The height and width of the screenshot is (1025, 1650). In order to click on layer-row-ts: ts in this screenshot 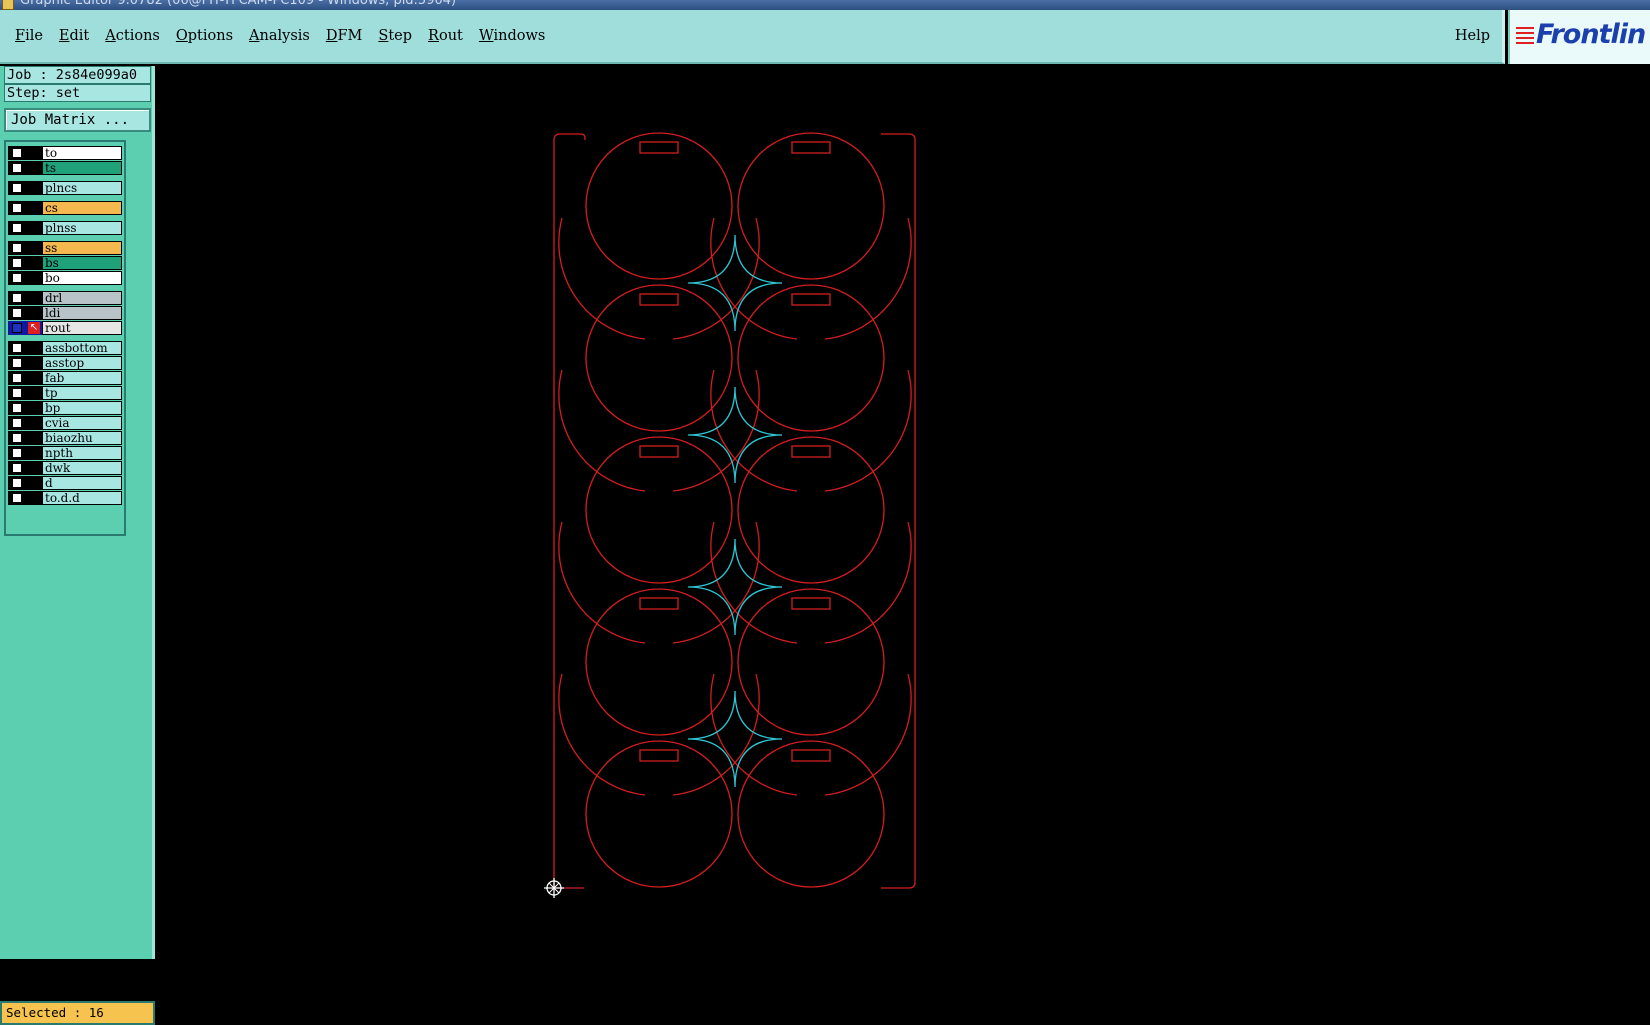, I will do `click(66, 168)`.